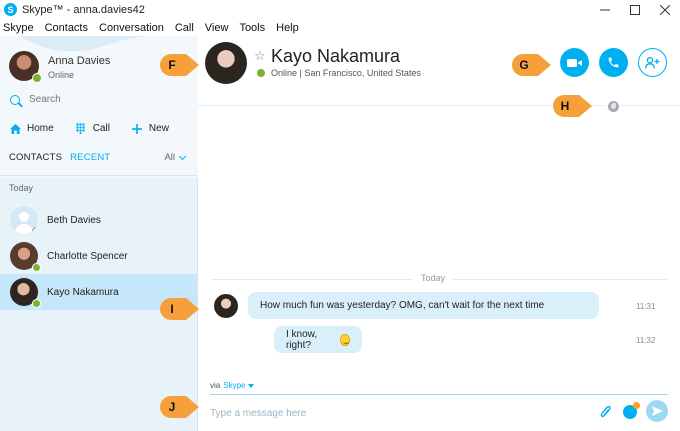 The image size is (680, 431). I want to click on close-button, so click(665, 9).